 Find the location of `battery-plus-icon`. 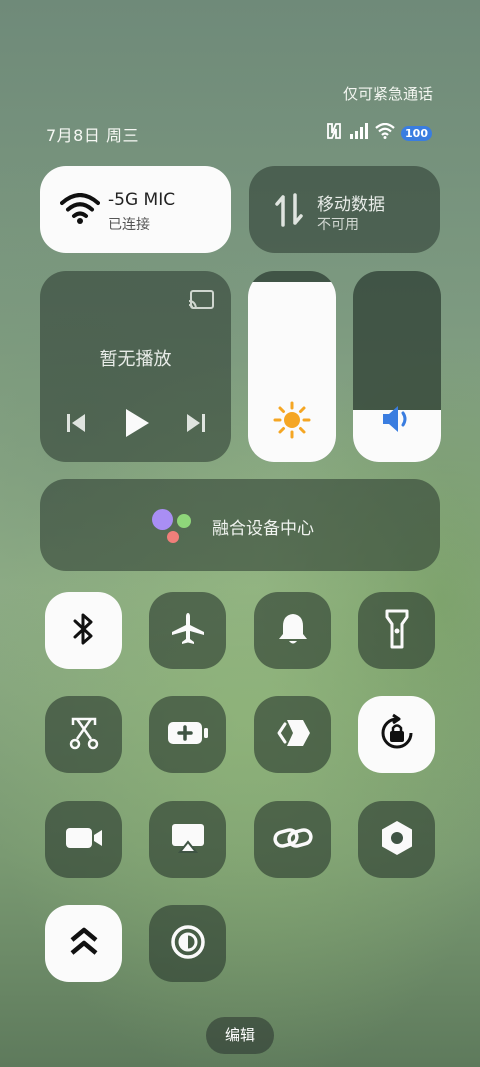

battery-plus-icon is located at coordinates (188, 735).